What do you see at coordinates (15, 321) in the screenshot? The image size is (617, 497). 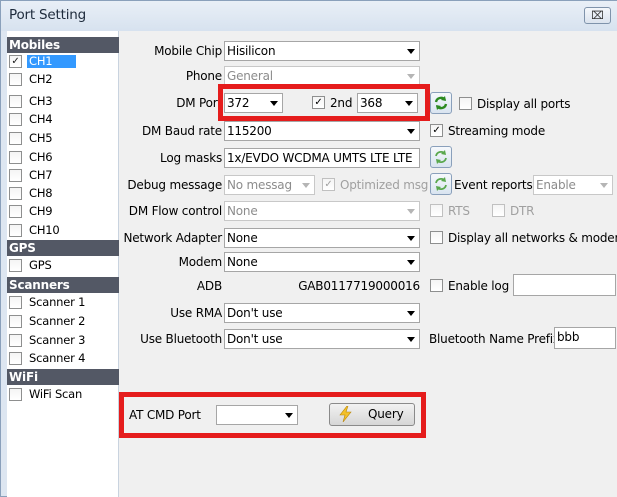 I see `scanner-2-checkbox` at bounding box center [15, 321].